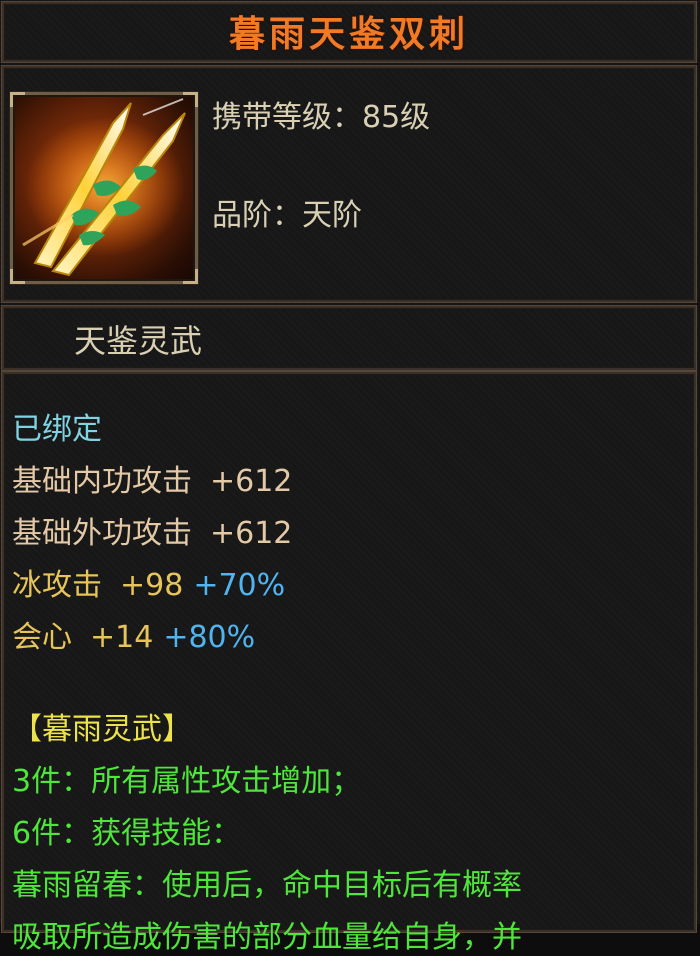 The height and width of the screenshot is (956, 700). Describe the element at coordinates (42, 637) in the screenshot. I see `stat-label: 会心` at that location.